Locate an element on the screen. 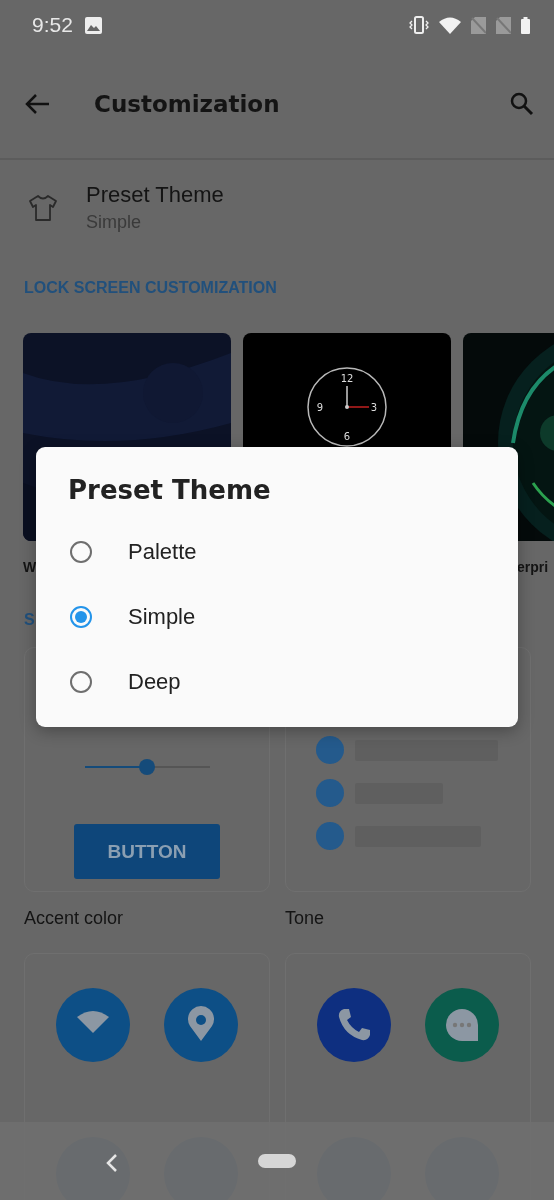  clock-numeral: 6 is located at coordinates (347, 436).